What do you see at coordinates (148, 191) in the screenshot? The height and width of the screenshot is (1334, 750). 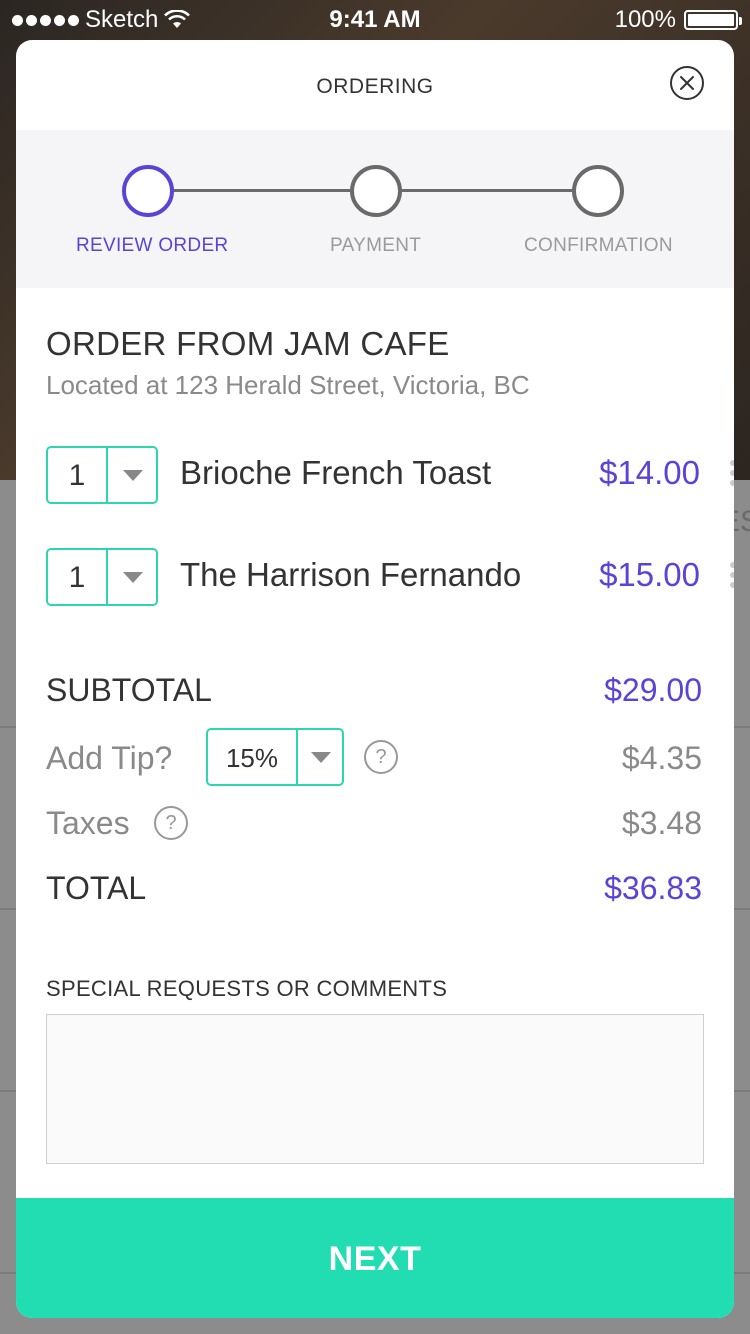 I see `step-review-order-circle` at bounding box center [148, 191].